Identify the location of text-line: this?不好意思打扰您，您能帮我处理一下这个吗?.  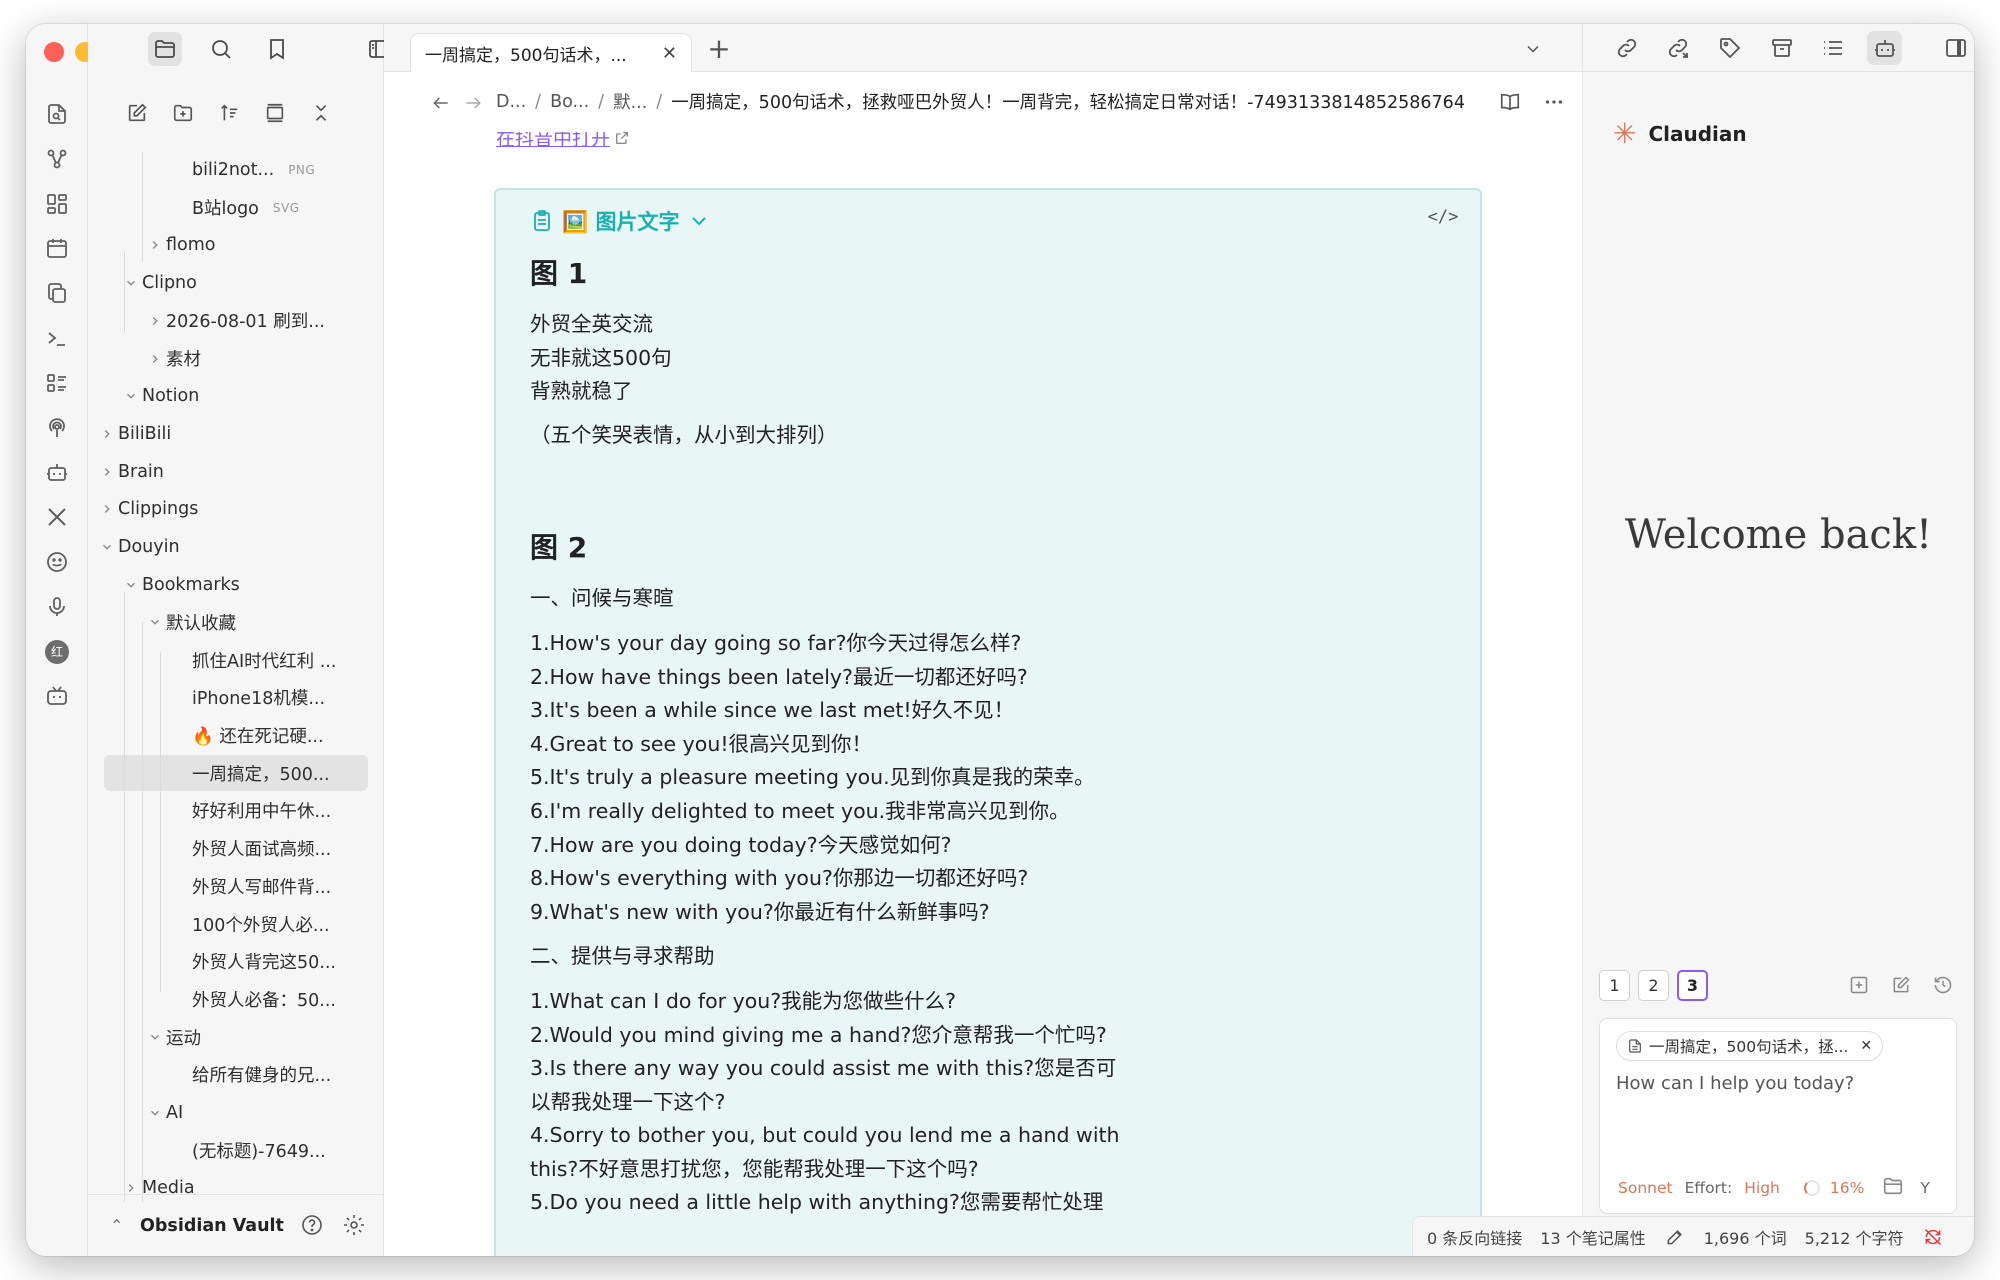
(754, 1168).